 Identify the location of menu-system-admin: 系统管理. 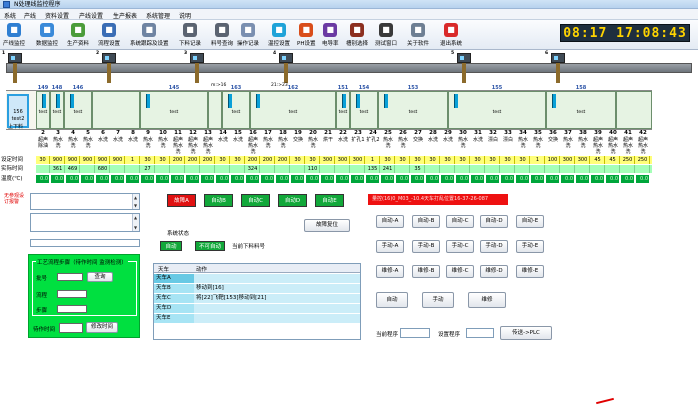
(158, 15).